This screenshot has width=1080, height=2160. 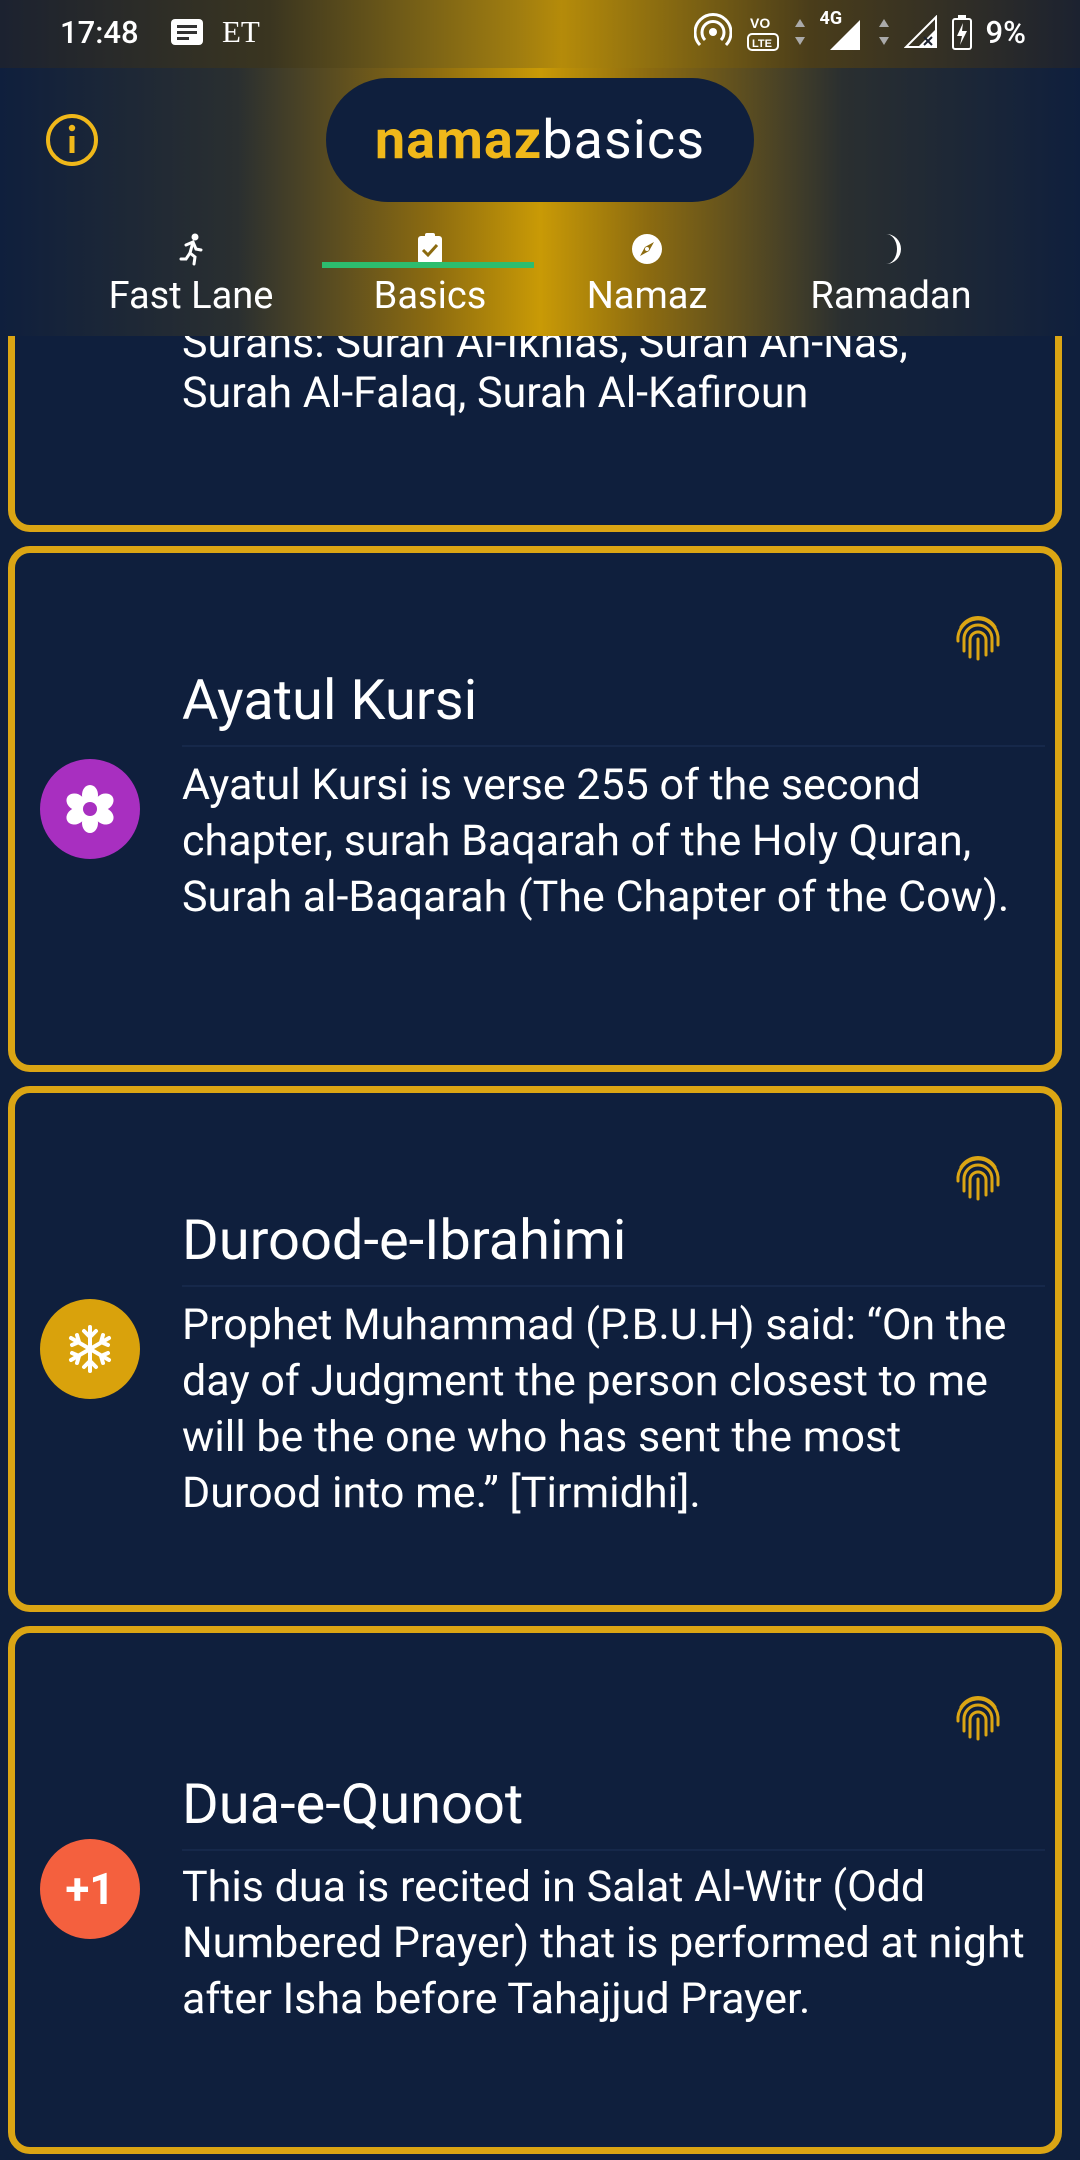 What do you see at coordinates (428, 265) in the screenshot?
I see `tab-indicator` at bounding box center [428, 265].